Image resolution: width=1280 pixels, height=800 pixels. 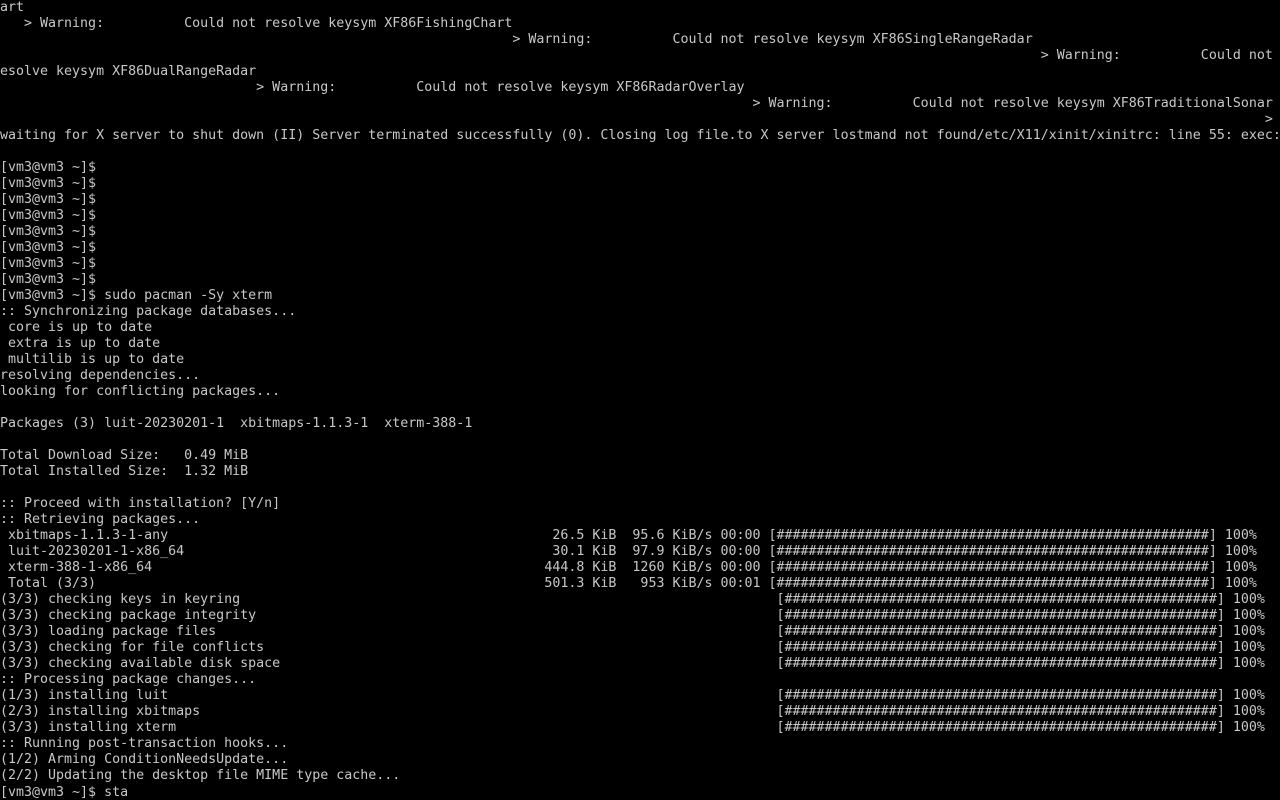 What do you see at coordinates (132, 791) in the screenshot?
I see `text-cursor` at bounding box center [132, 791].